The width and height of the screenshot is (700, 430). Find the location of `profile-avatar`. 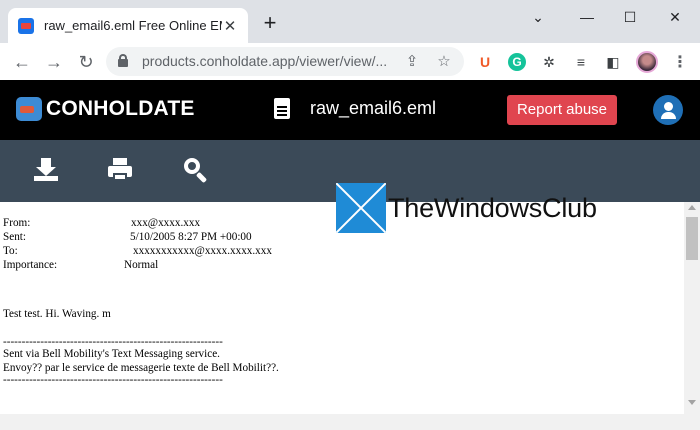

profile-avatar is located at coordinates (647, 62).